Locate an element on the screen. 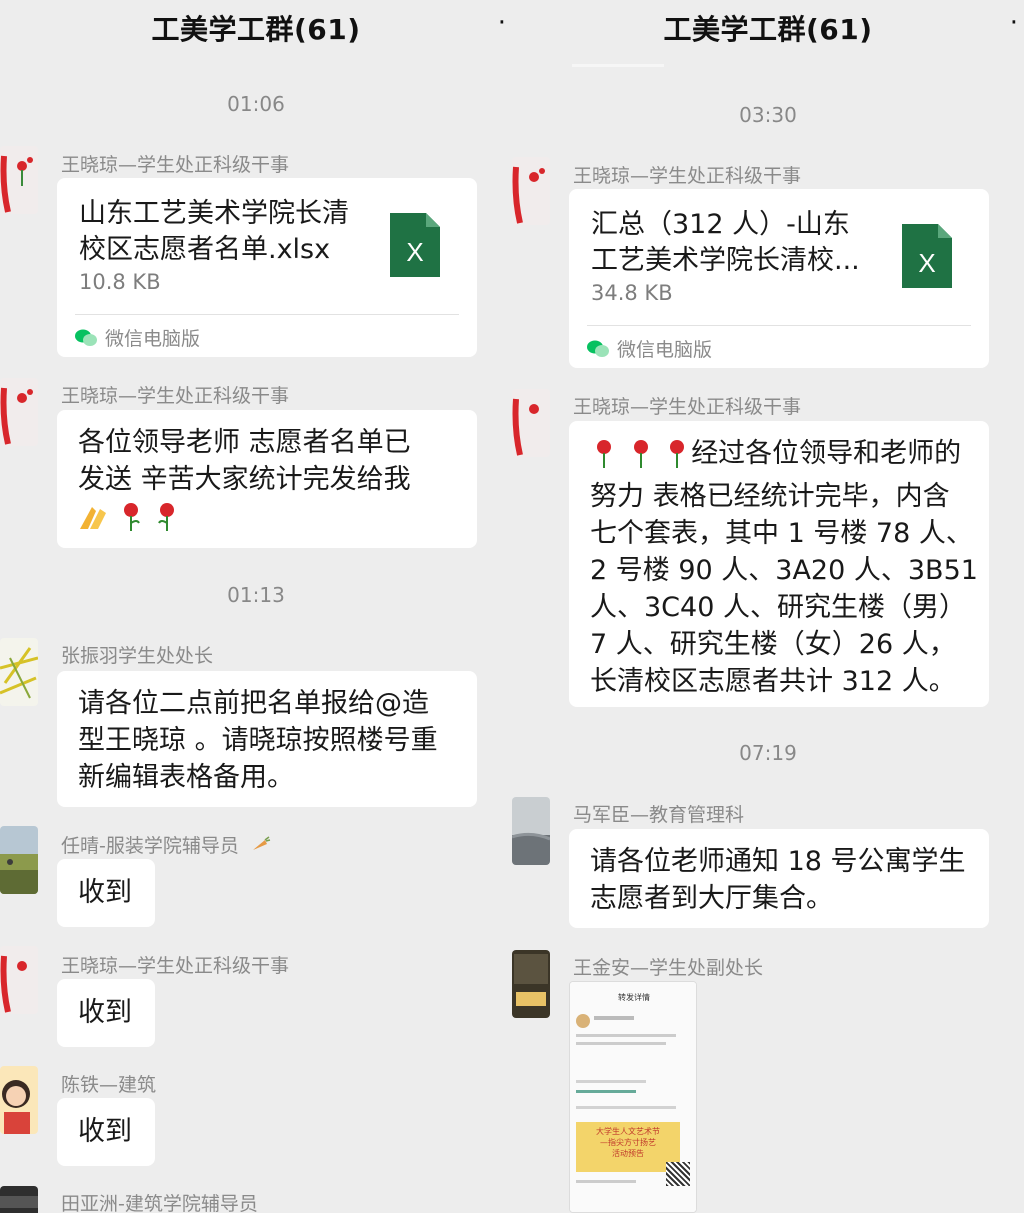 The image size is (1024, 1213). timestamp: 01:13 is located at coordinates (256, 595).